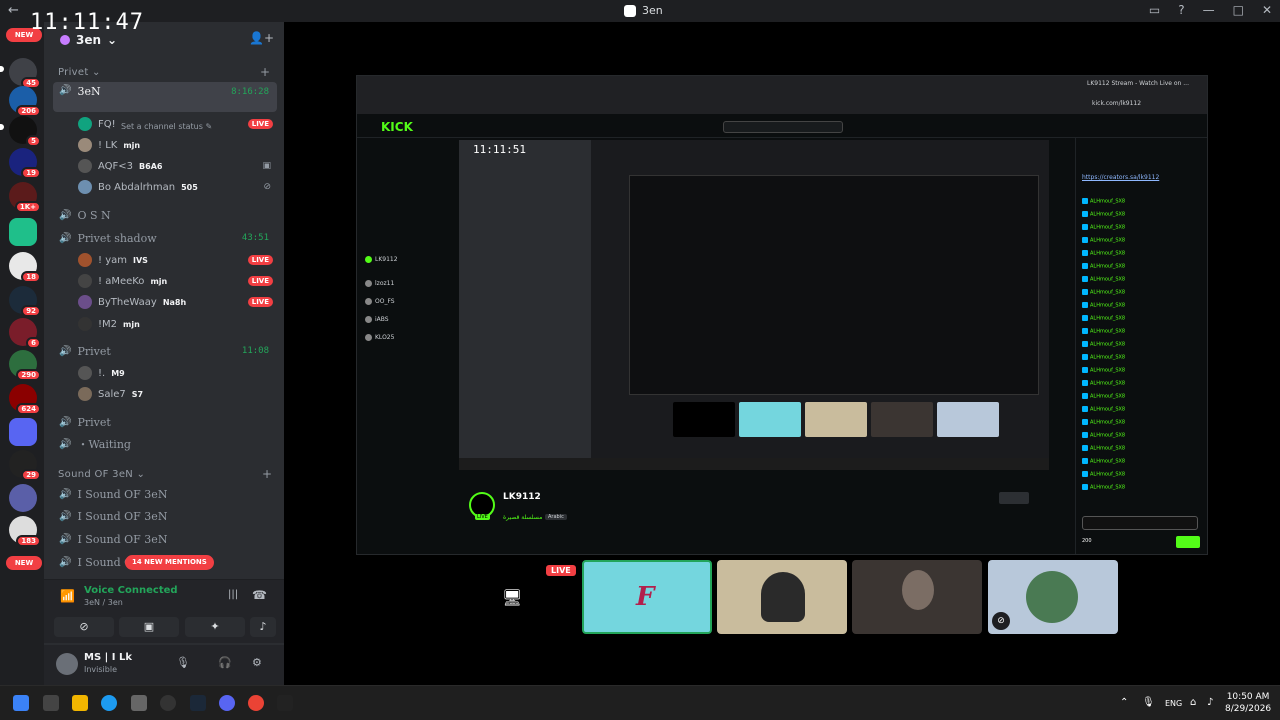 This screenshot has height=720, width=1280. Describe the element at coordinates (21, 703) in the screenshot. I see `start-icon` at that location.